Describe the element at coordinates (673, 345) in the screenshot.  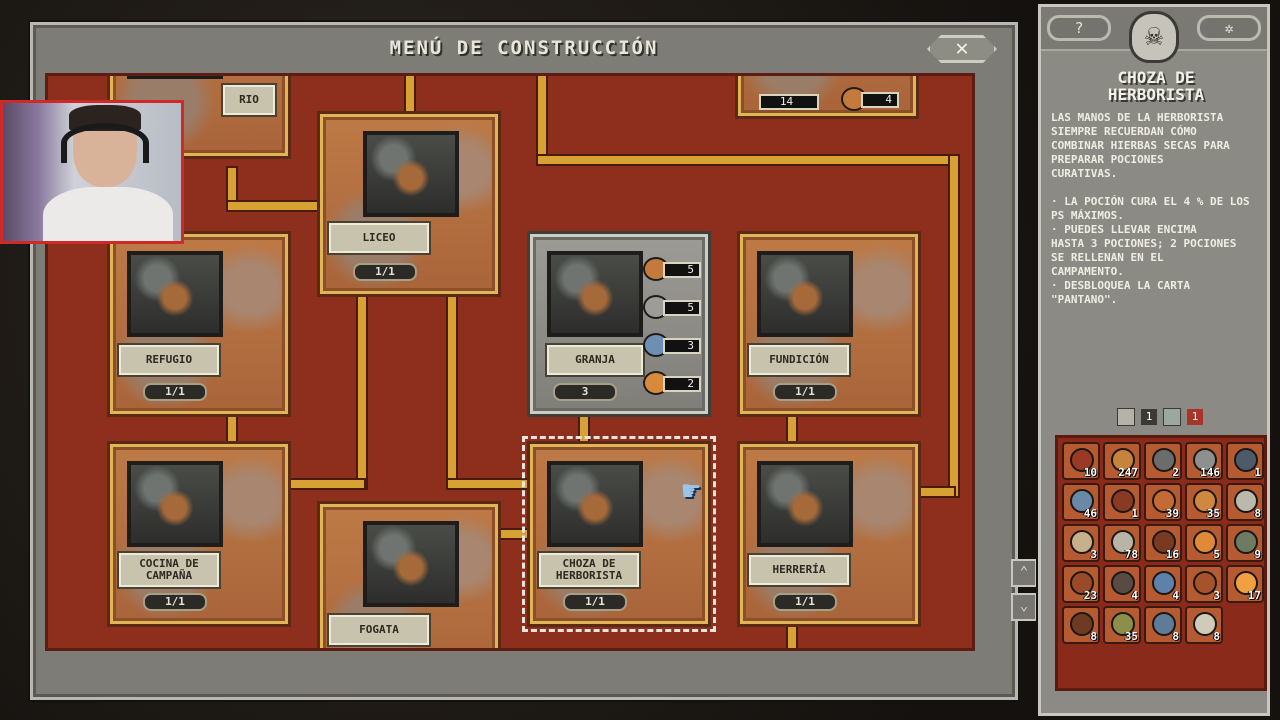
I see `cost-metal: 3` at that location.